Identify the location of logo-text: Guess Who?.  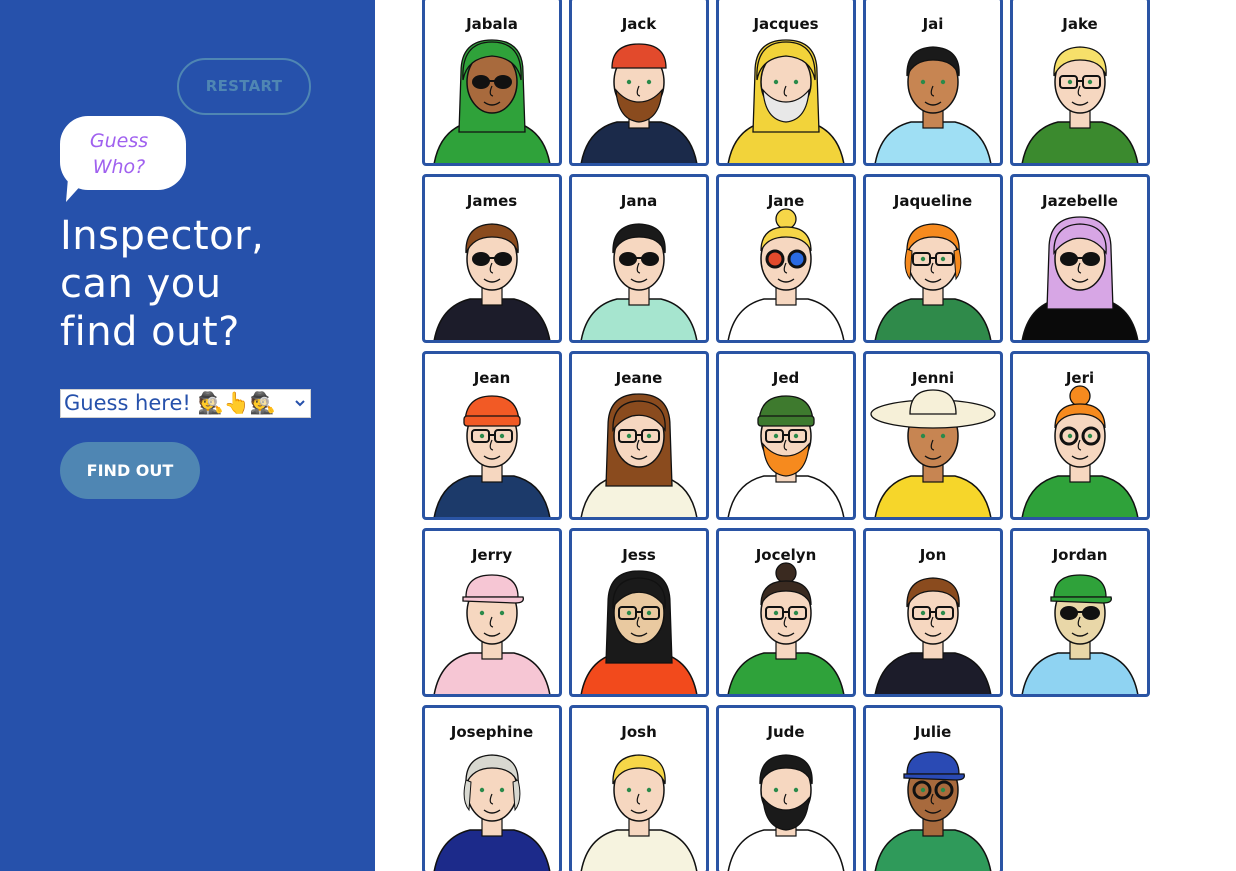
(119, 154).